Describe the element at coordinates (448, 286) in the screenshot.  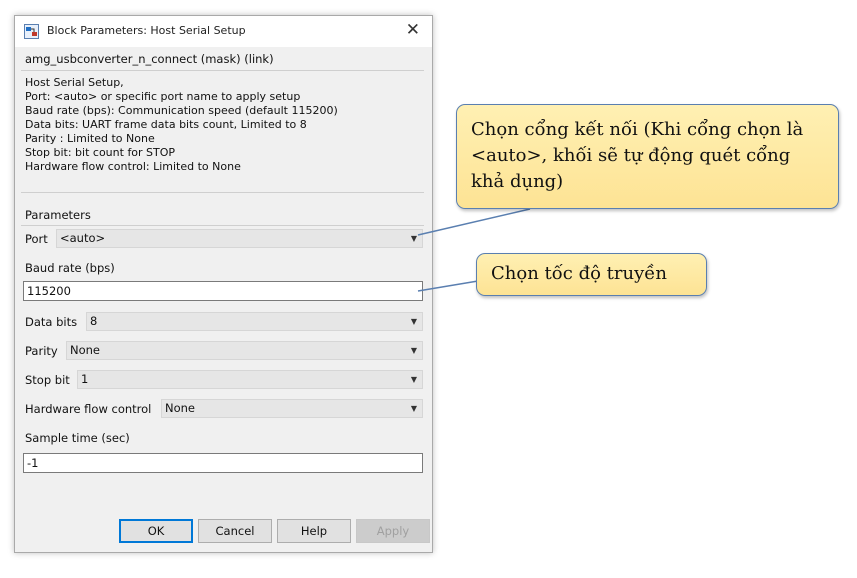
I see `baud-callout-pointer` at that location.